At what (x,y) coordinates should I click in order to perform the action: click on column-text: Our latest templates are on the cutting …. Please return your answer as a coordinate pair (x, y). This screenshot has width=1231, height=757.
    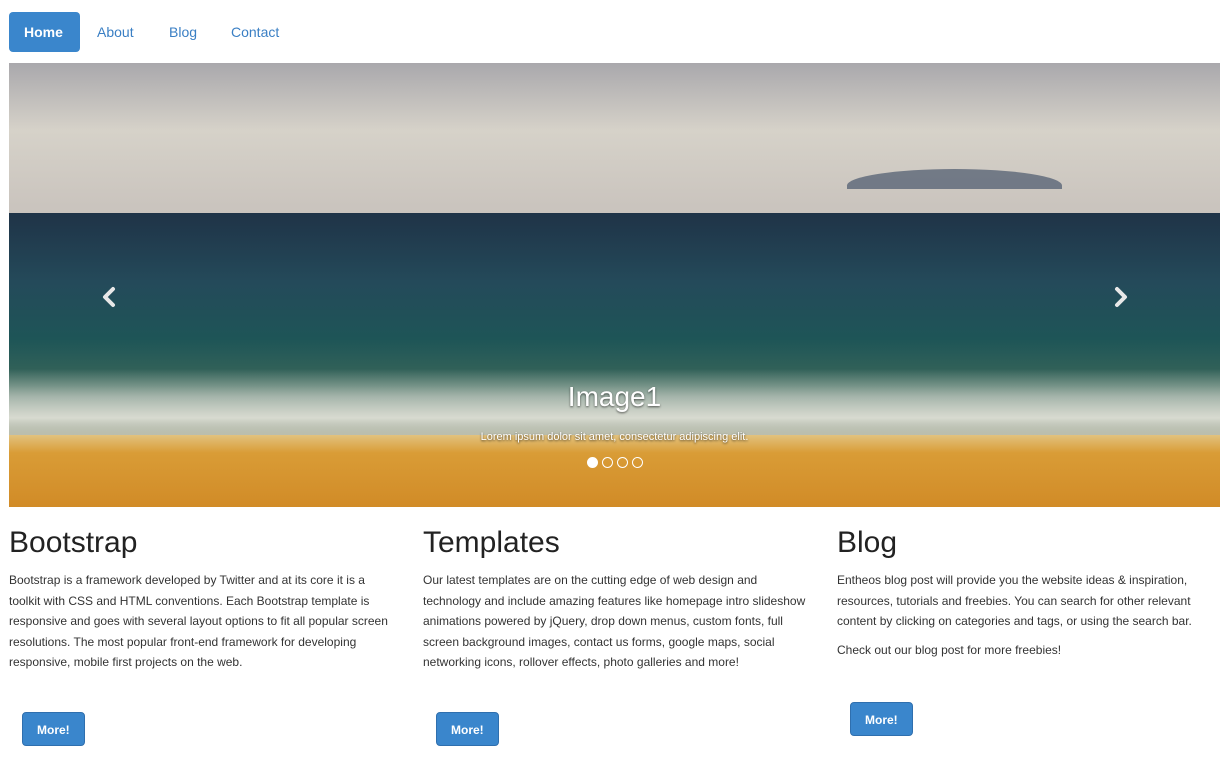
    Looking at the image, I should click on (614, 621).